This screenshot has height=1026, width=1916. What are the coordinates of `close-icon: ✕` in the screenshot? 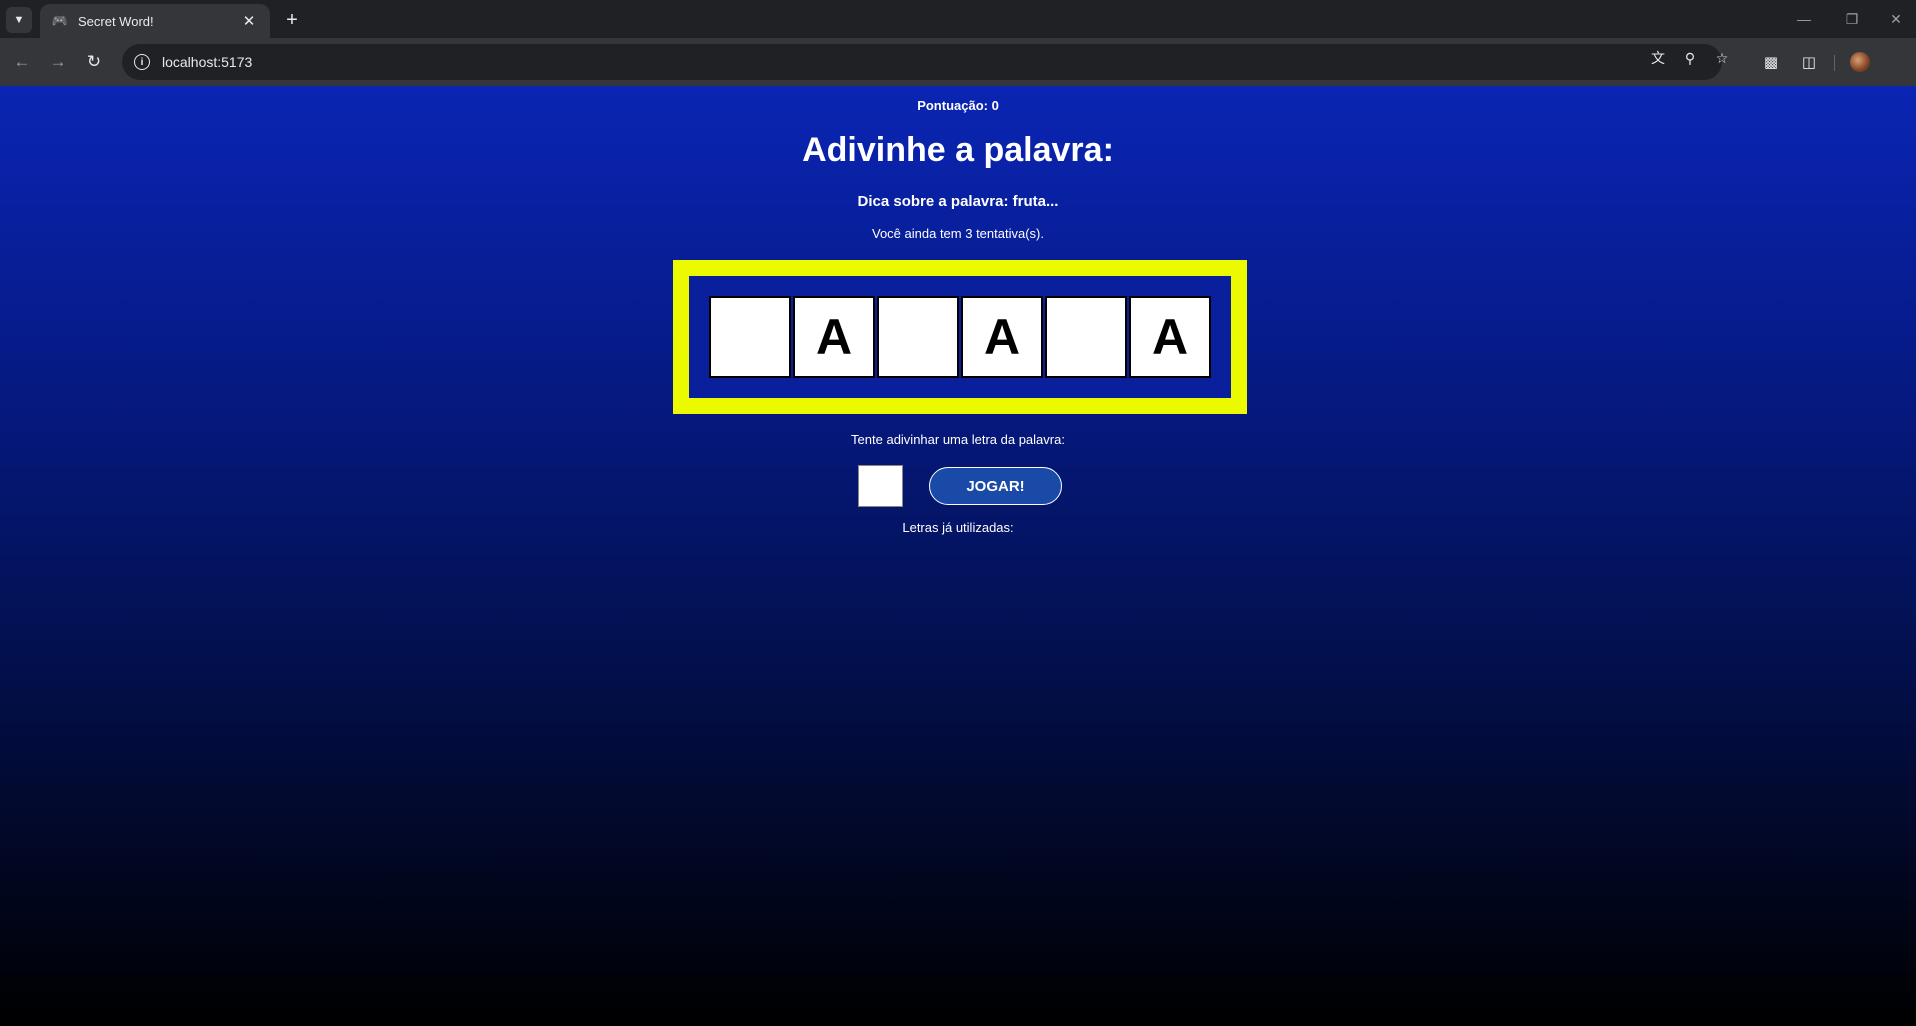 It's located at (249, 21).